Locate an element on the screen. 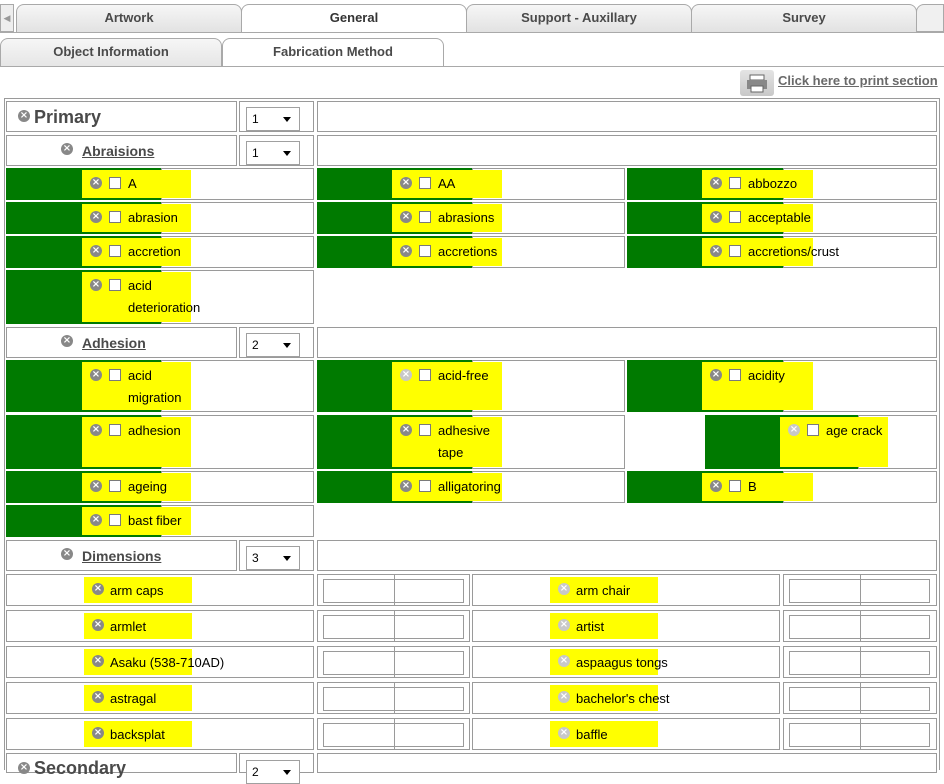 Image resolution: width=944 pixels, height=784 pixels. item-label: baffle is located at coordinates (592, 734).